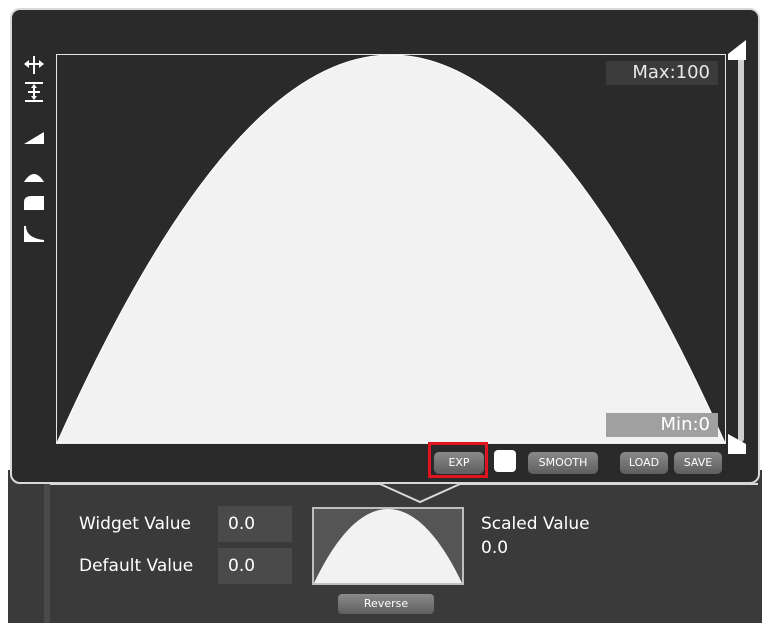 The width and height of the screenshot is (762, 623). I want to click on slider-bottom-handle, so click(737, 444).